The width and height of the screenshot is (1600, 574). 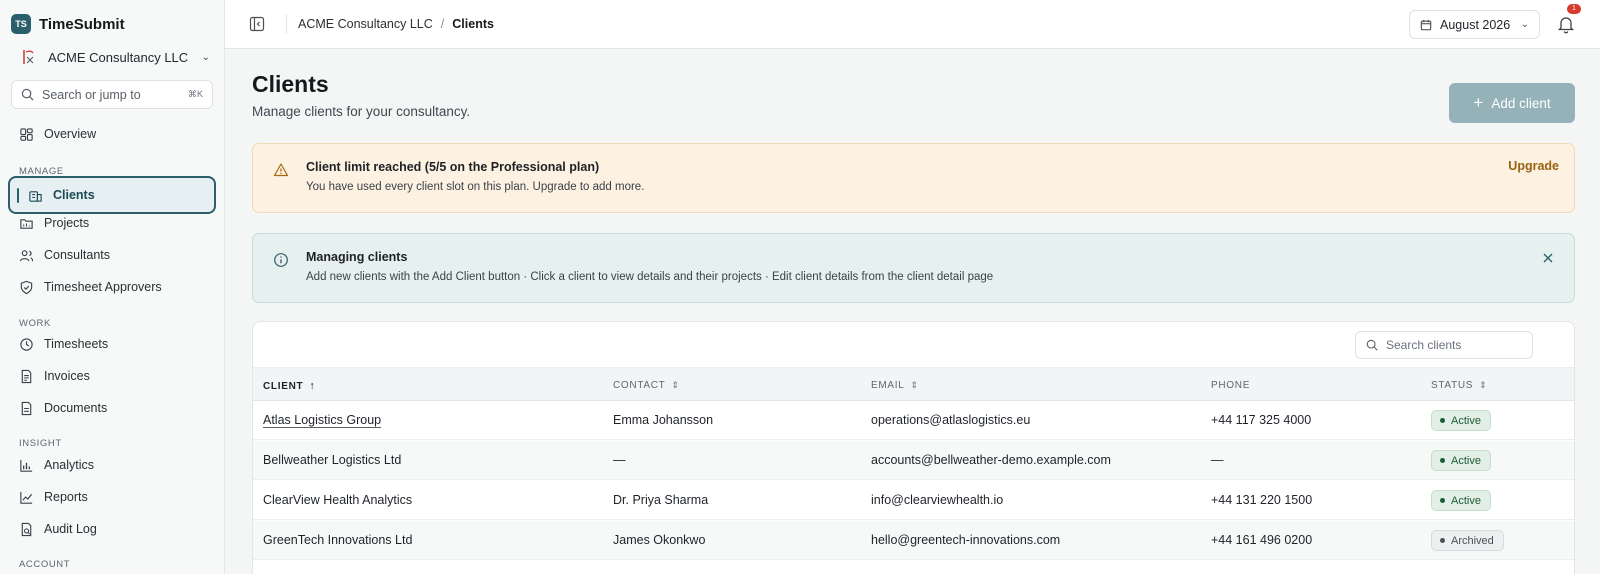 What do you see at coordinates (103, 287) in the screenshot?
I see `sidebar-item-label: Timesheet Approvers` at bounding box center [103, 287].